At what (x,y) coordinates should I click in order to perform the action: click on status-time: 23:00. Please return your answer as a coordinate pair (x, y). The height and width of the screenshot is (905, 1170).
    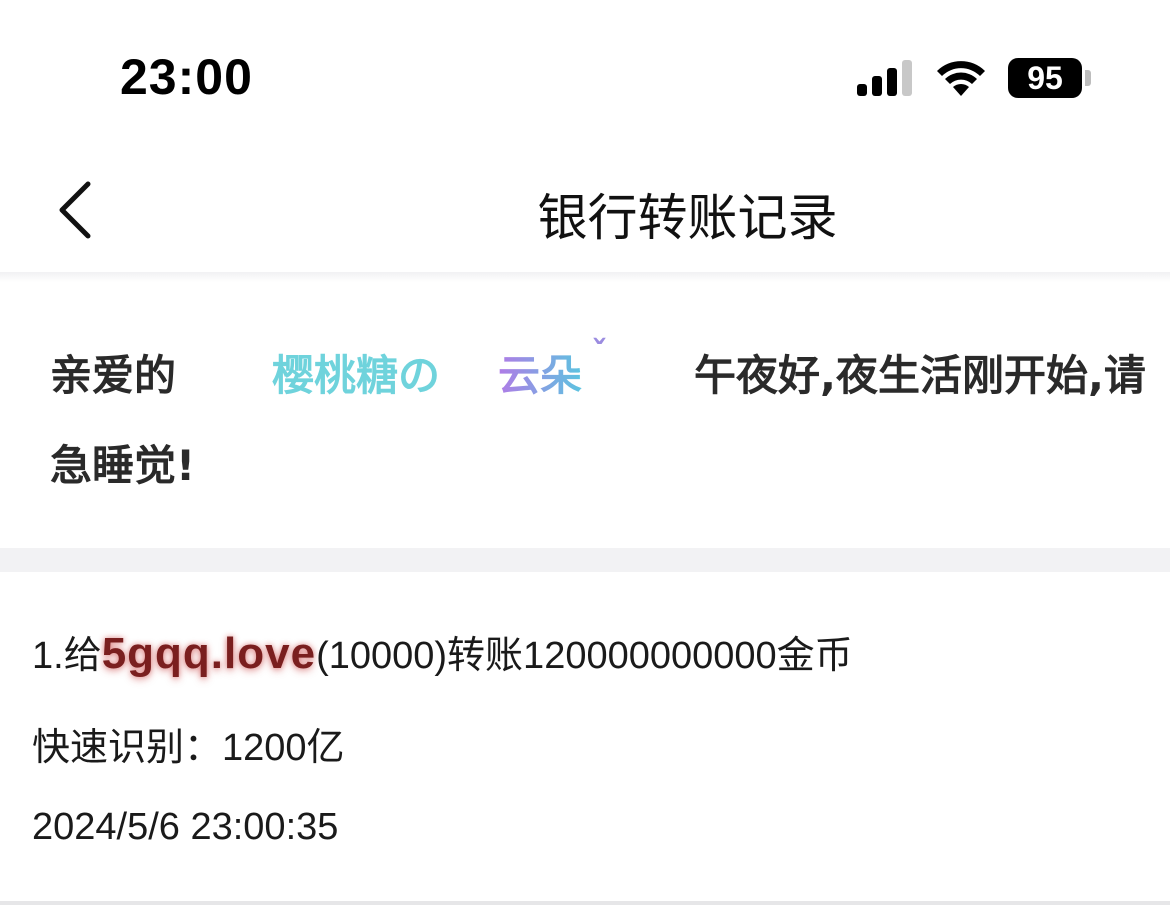
    Looking at the image, I should click on (186, 77).